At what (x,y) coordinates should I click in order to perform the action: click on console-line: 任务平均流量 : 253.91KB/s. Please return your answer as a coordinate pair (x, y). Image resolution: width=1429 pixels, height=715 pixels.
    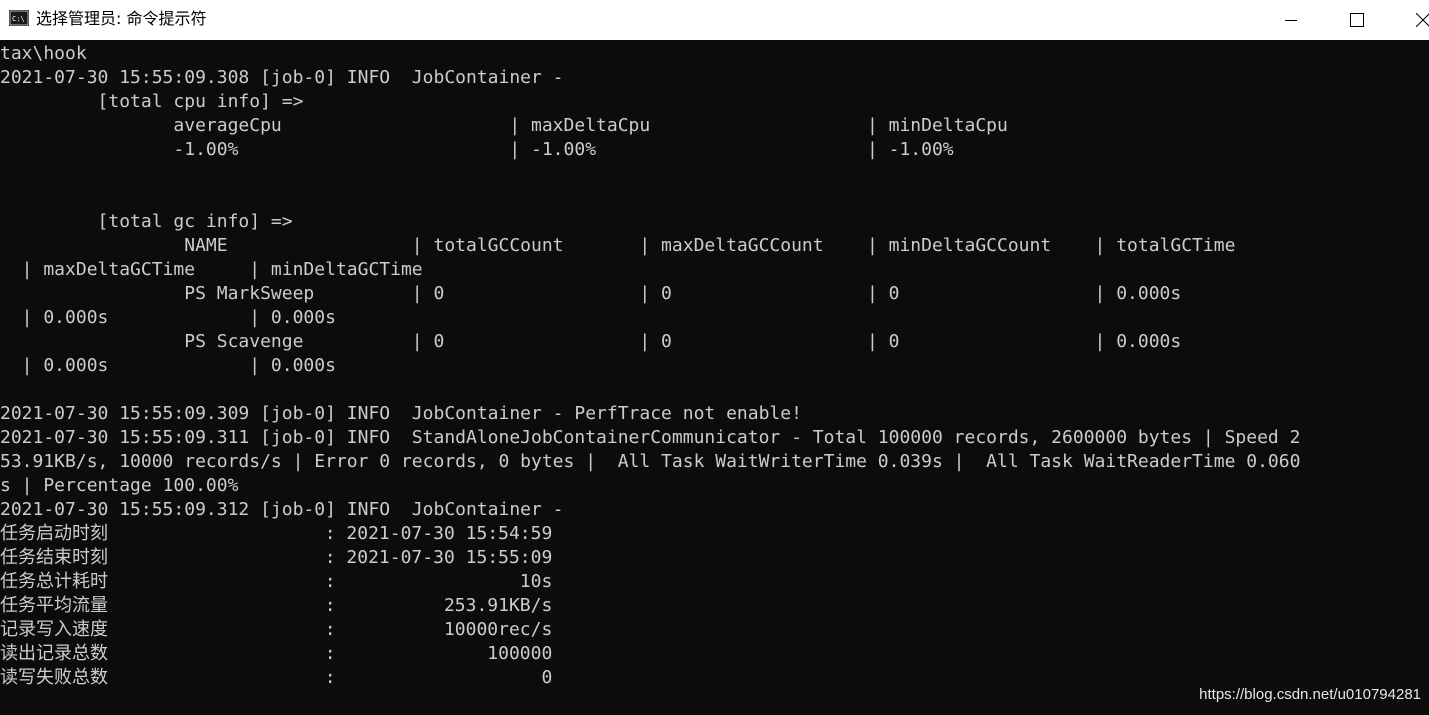
    Looking at the image, I should click on (276, 605).